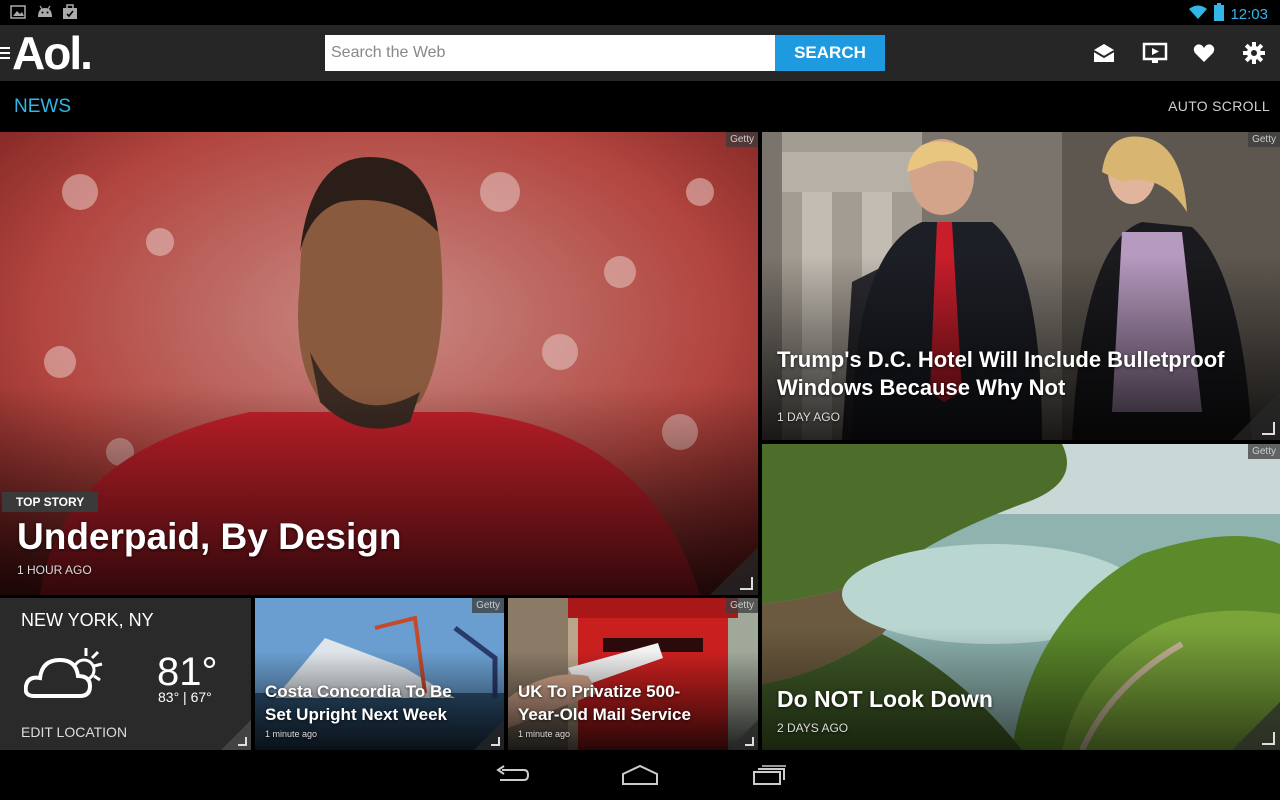 This screenshot has width=1280, height=800. What do you see at coordinates (54, 570) in the screenshot?
I see `top-story-age: 1 HOUR AGO` at bounding box center [54, 570].